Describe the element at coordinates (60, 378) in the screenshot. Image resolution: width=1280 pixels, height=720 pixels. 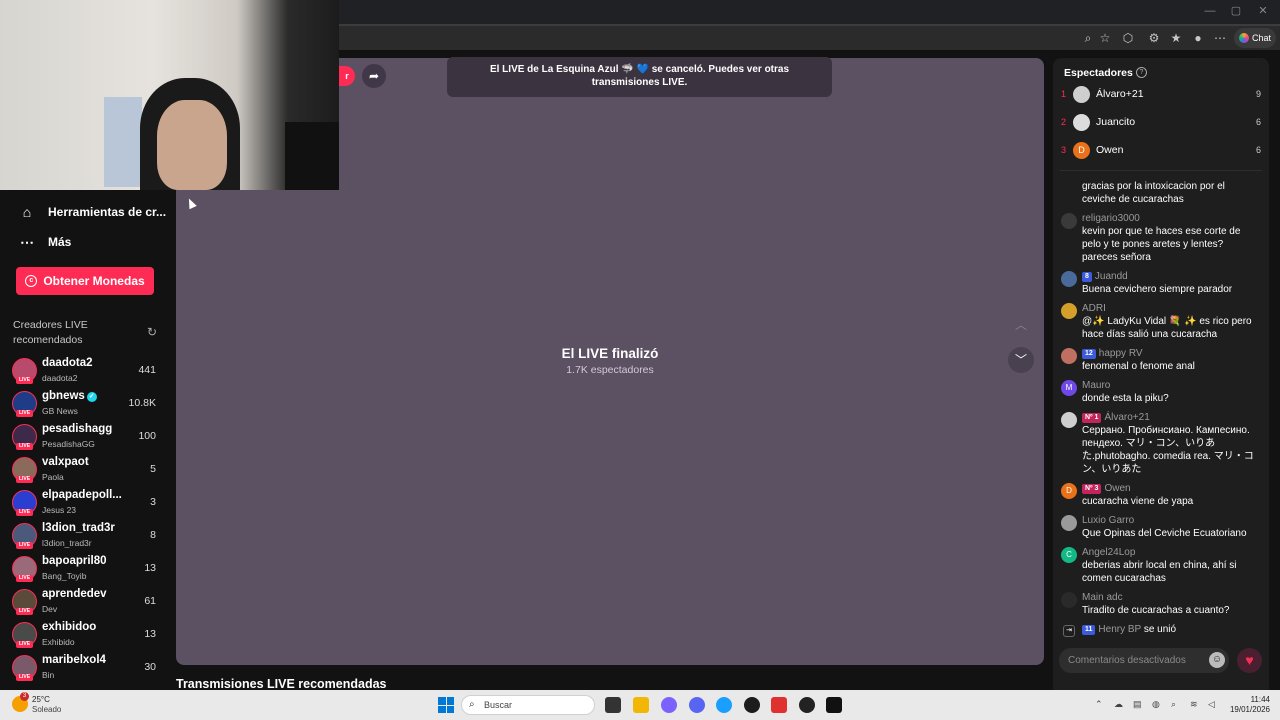
I see `creator-subtitle: daadota2` at that location.